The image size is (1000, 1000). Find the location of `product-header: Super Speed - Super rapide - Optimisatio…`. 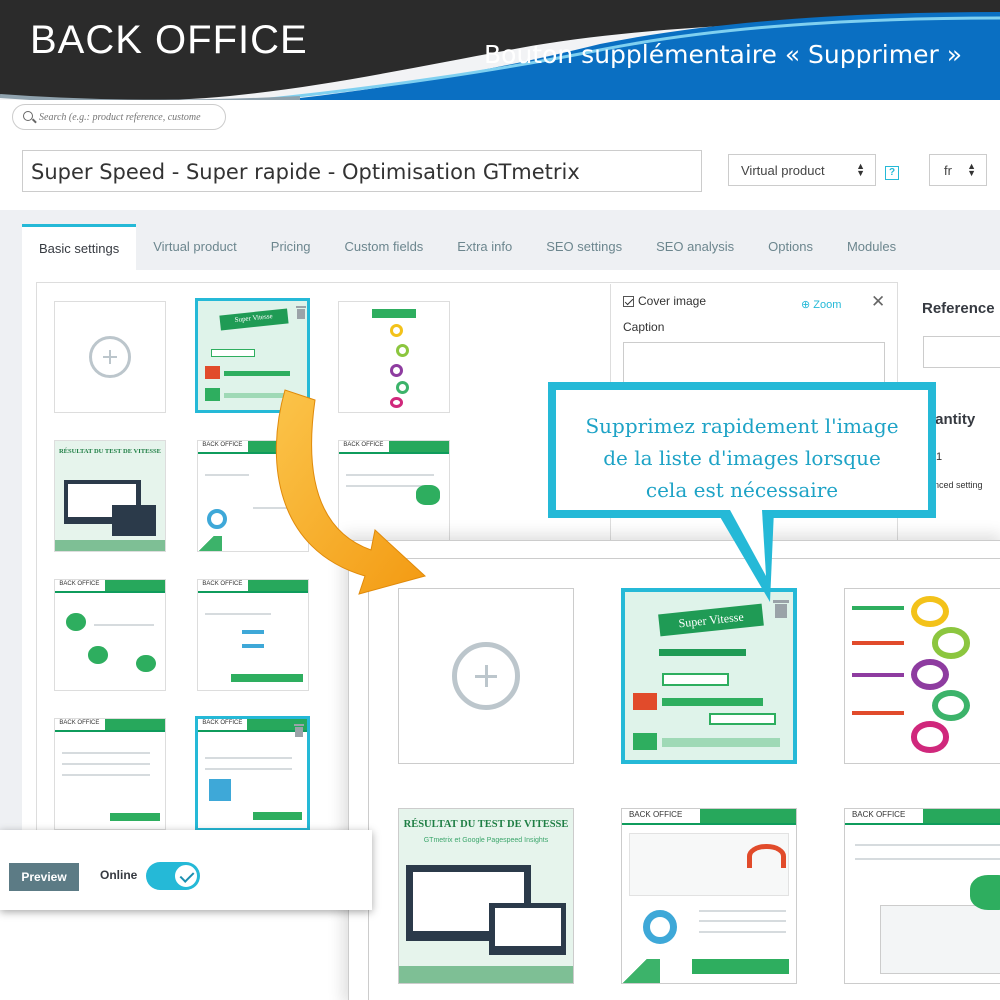

product-header: Super Speed - Super rapide - Optimisatio… is located at coordinates (500, 174).